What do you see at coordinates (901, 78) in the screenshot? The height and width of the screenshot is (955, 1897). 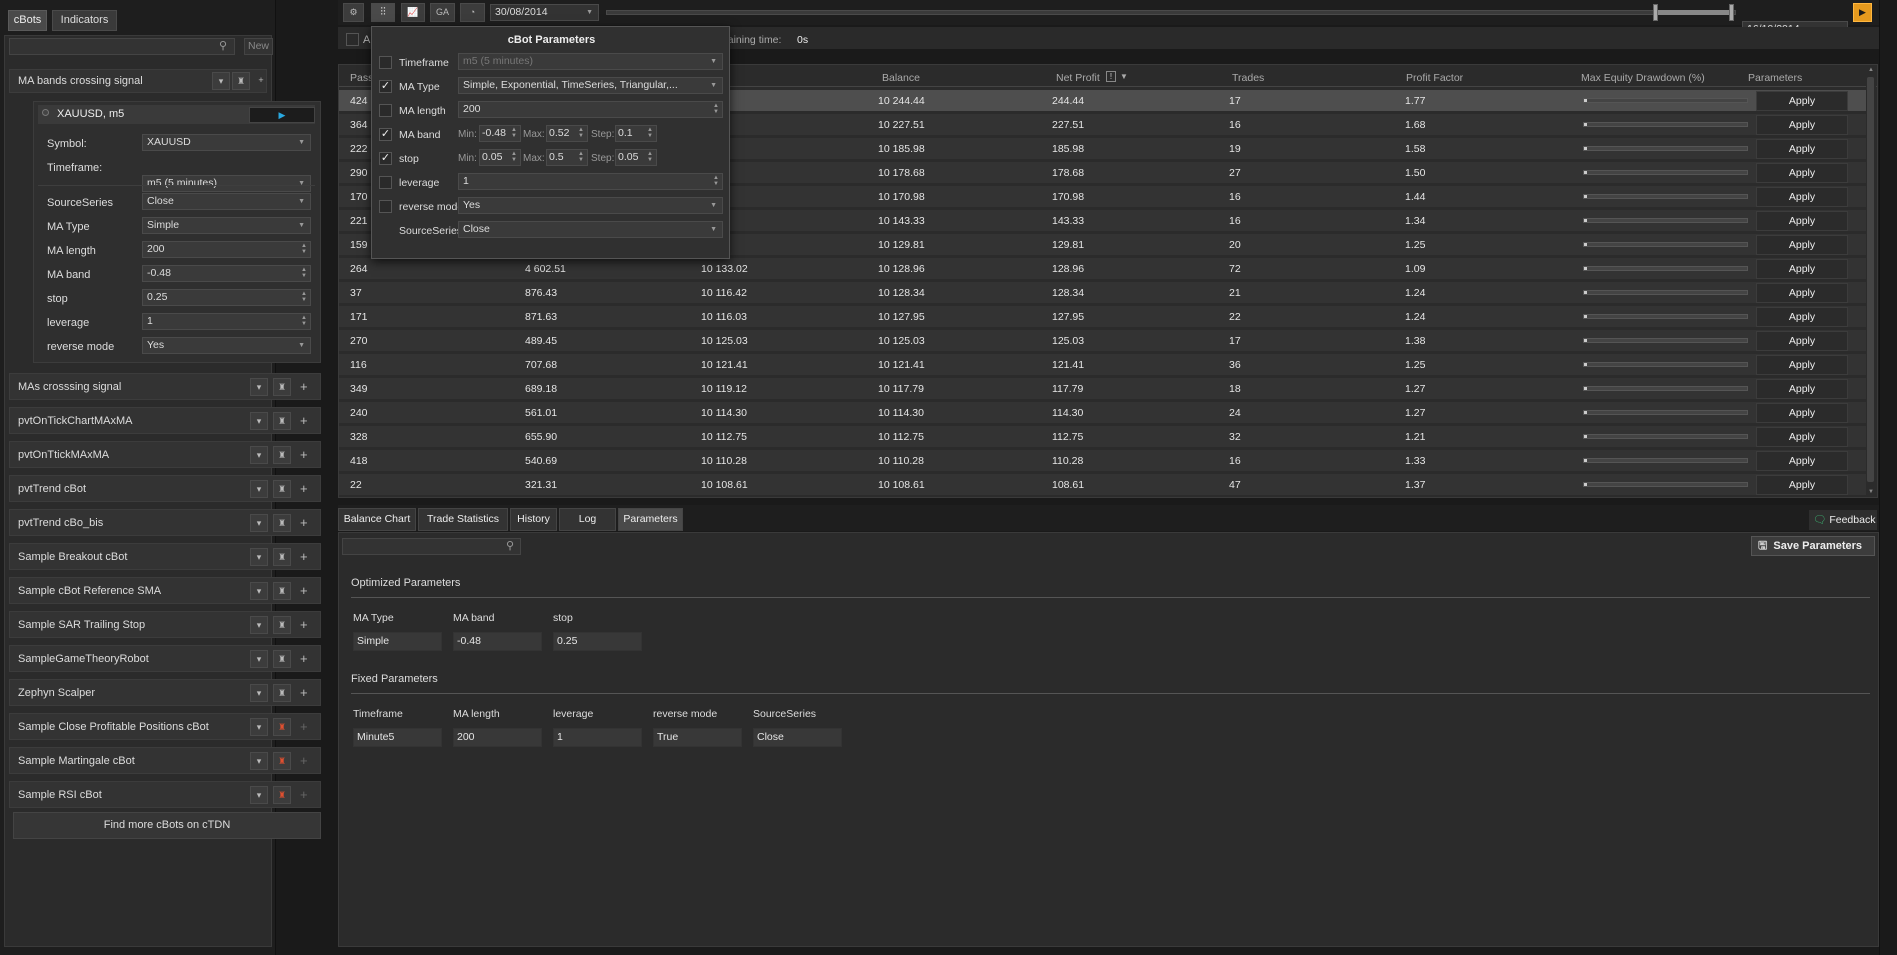 I see `col-balance: Balance` at bounding box center [901, 78].